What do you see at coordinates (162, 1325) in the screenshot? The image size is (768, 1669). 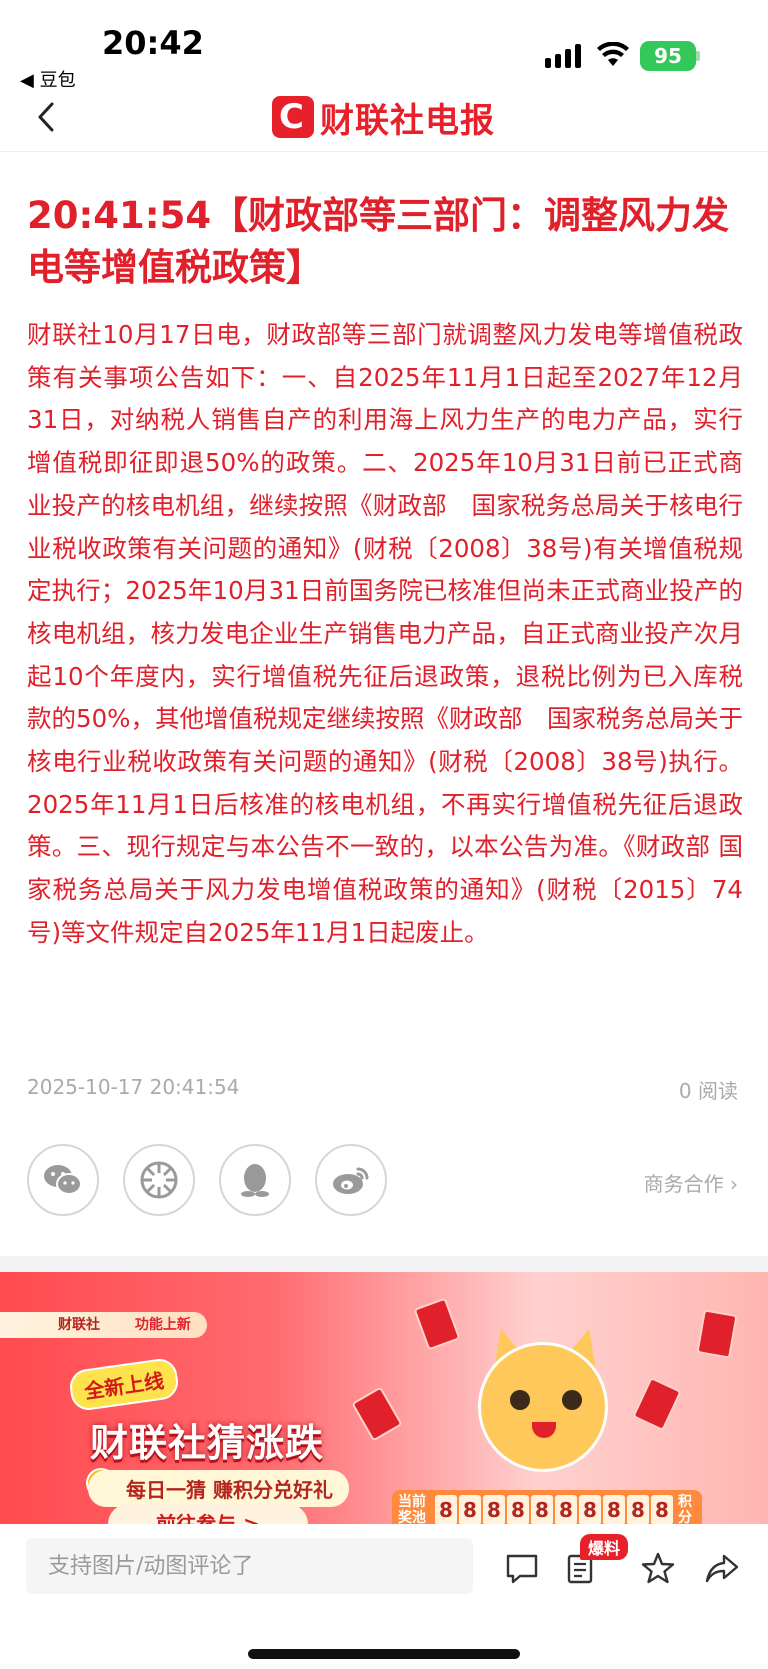 I see `banner-tag-text: 功能上新` at bounding box center [162, 1325].